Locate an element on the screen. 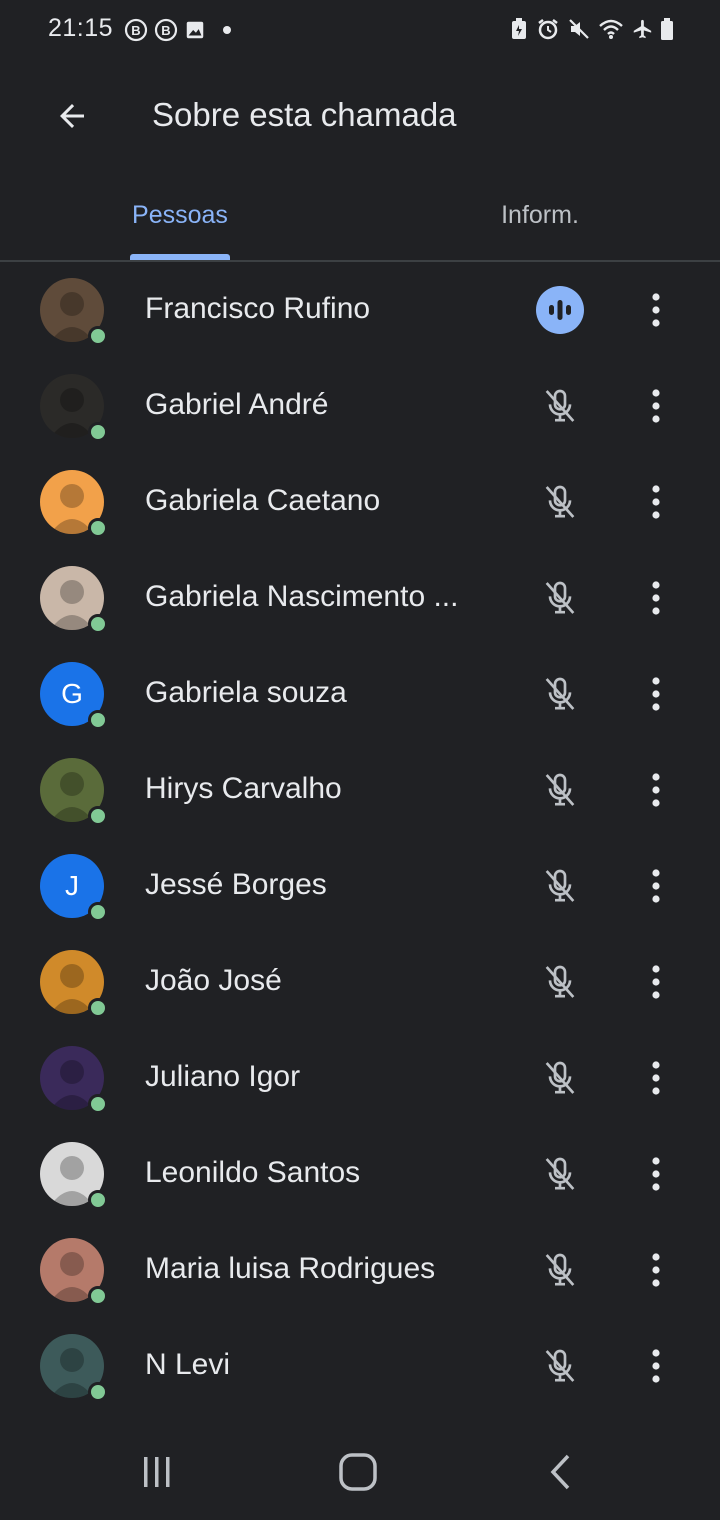  participant-row: Juliano Igor is located at coordinates (360, 1078).